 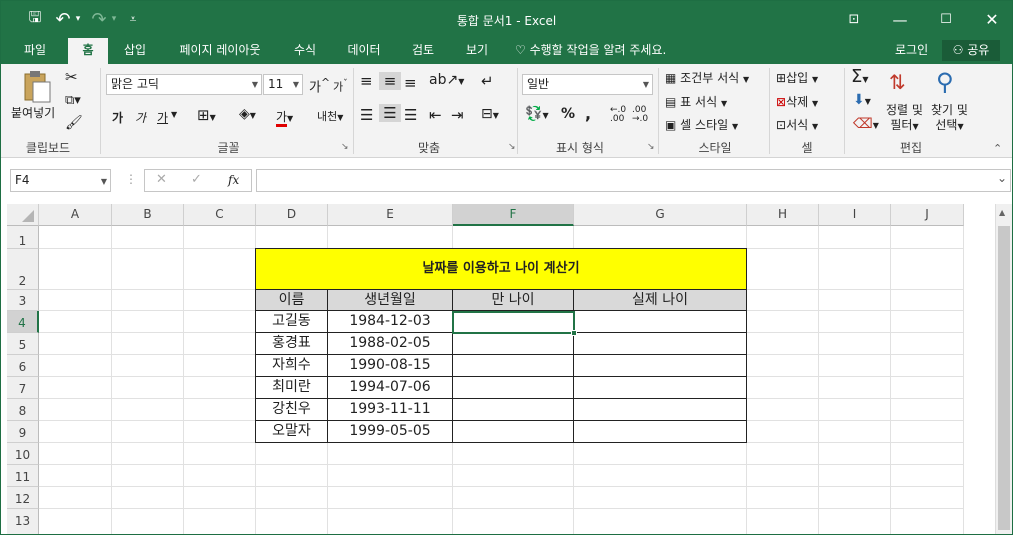 What do you see at coordinates (23, 432) in the screenshot?
I see `row-header-9: 9` at bounding box center [23, 432].